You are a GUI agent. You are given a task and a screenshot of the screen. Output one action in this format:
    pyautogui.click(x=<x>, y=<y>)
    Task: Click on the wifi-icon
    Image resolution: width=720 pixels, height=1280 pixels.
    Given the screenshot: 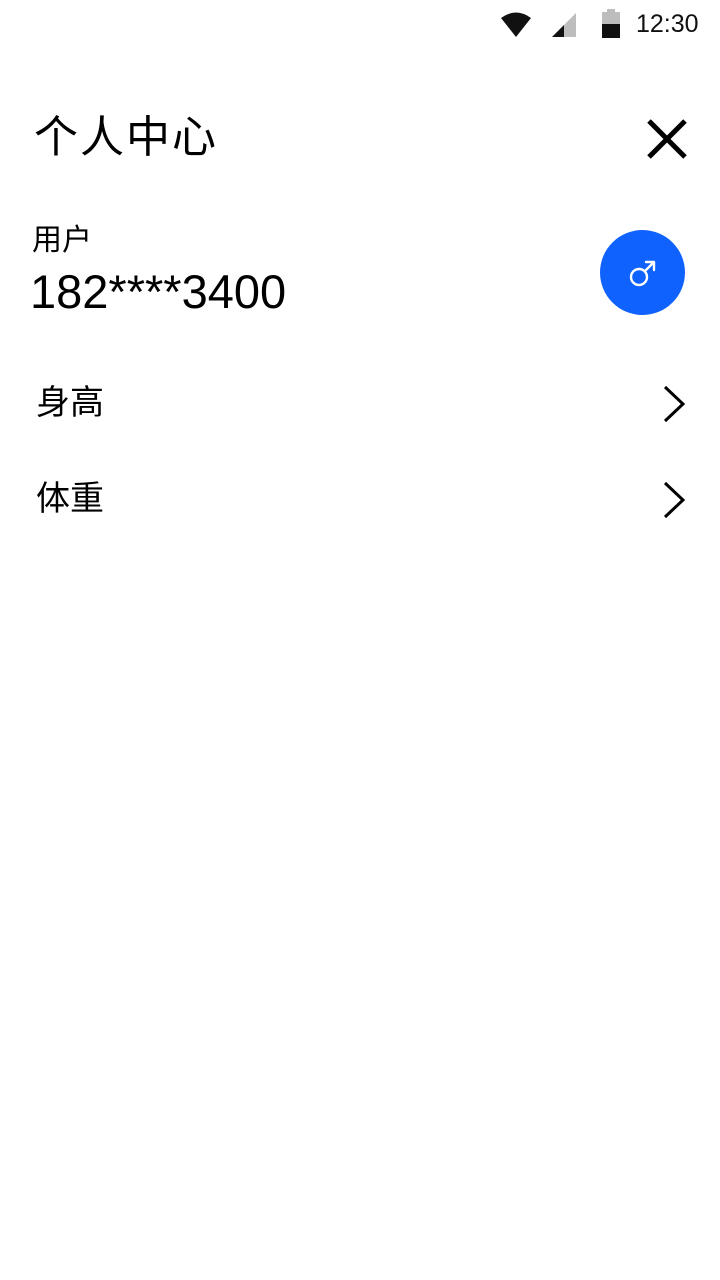 What is the action you would take?
    pyautogui.click(x=516, y=24)
    